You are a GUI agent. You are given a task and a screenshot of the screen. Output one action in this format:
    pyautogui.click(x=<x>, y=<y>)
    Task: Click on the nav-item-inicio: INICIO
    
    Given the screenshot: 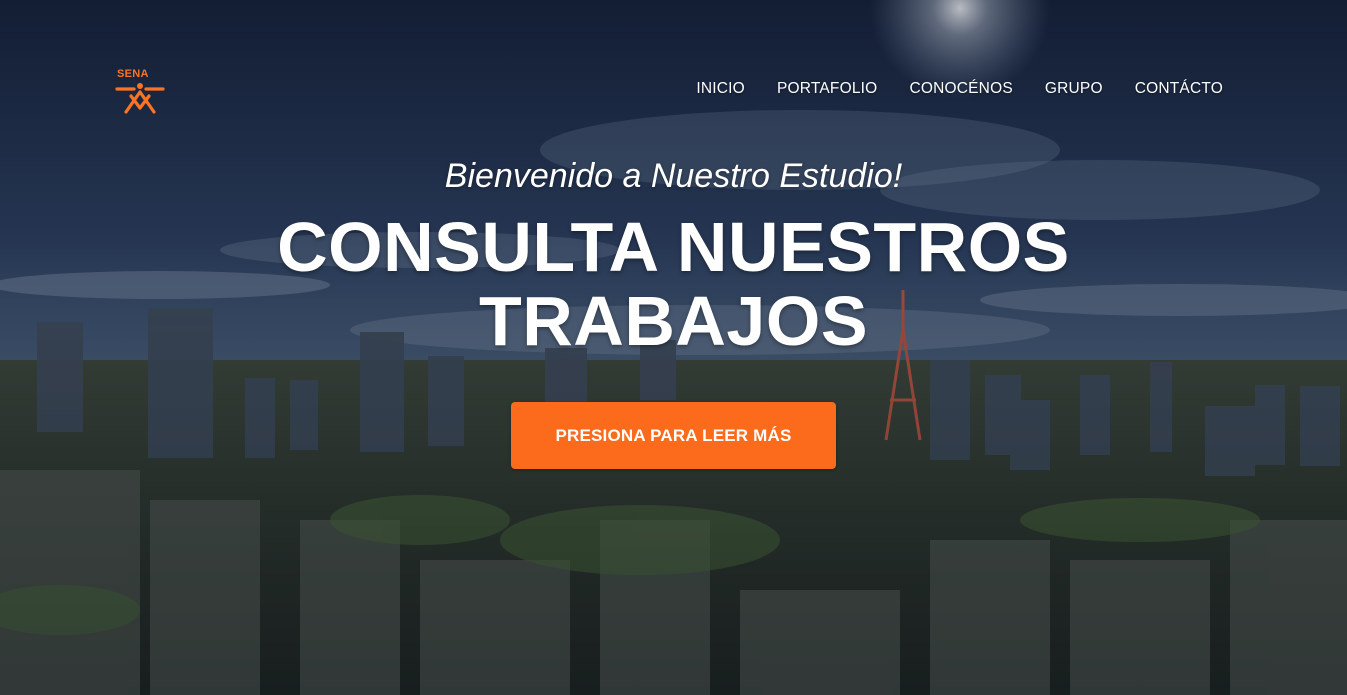 What is the action you would take?
    pyautogui.click(x=720, y=89)
    